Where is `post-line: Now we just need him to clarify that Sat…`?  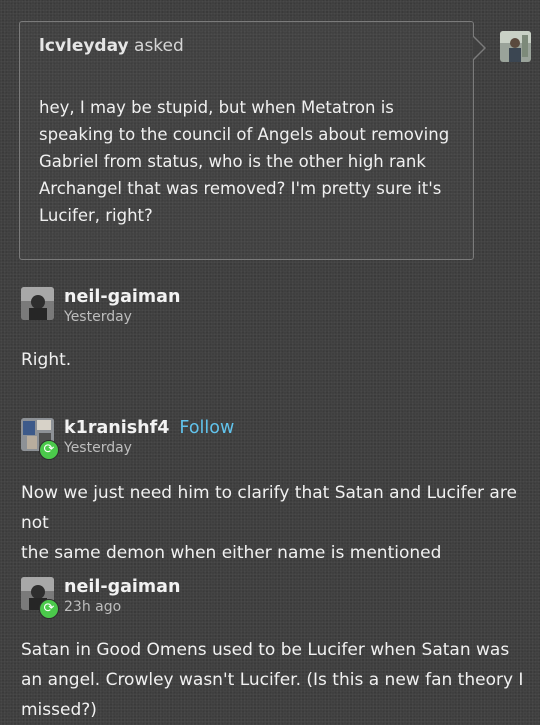
post-line: Now we just need him to clarify that Sat… is located at coordinates (269, 508).